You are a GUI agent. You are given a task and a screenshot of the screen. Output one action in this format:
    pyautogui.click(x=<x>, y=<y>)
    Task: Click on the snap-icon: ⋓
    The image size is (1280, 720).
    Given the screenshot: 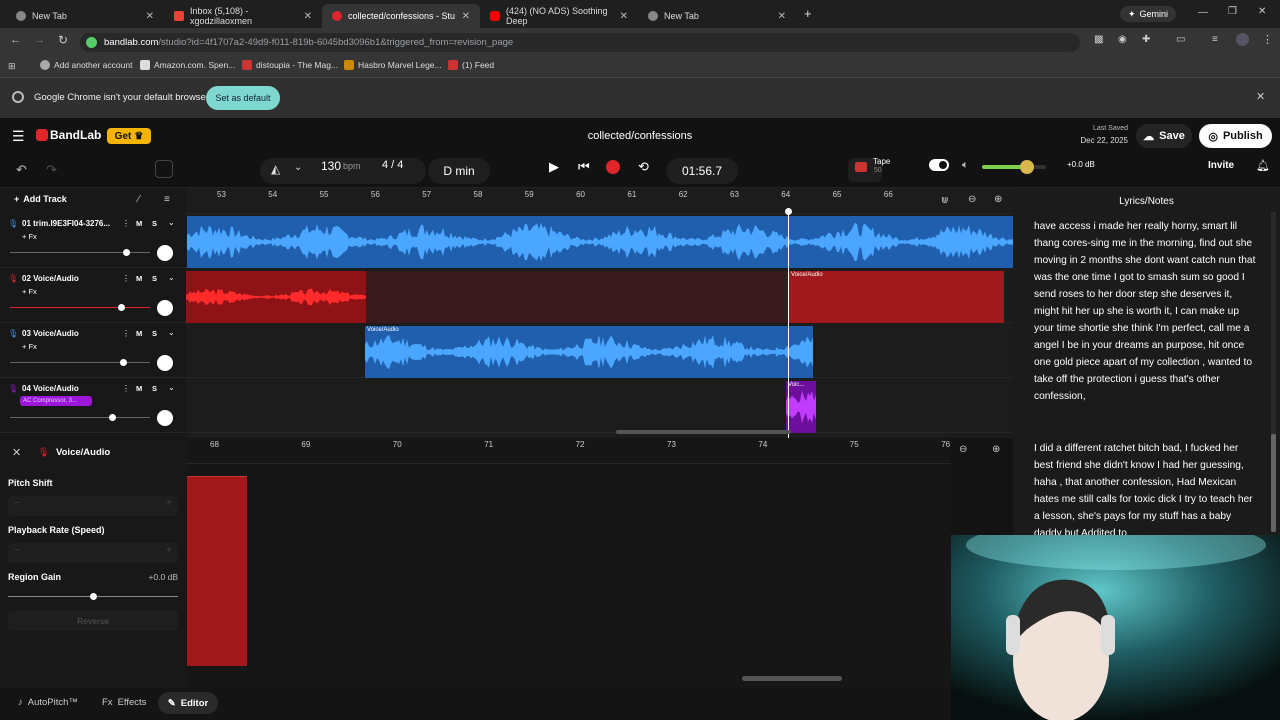 What is the action you would take?
    pyautogui.click(x=945, y=200)
    